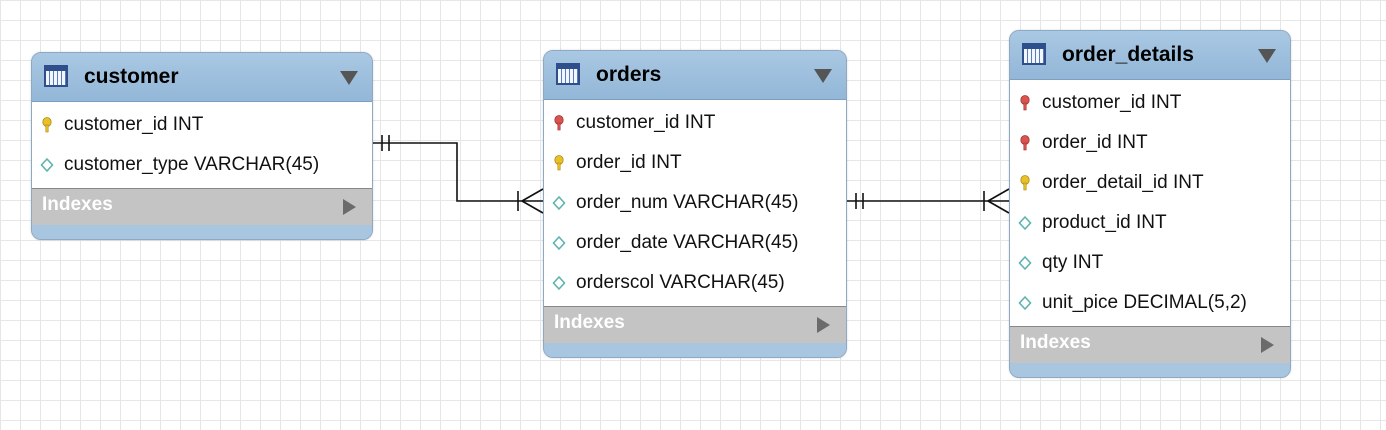 The width and height of the screenshot is (1386, 430). Describe the element at coordinates (1150, 263) in the screenshot. I see `column-row: qty INT` at that location.